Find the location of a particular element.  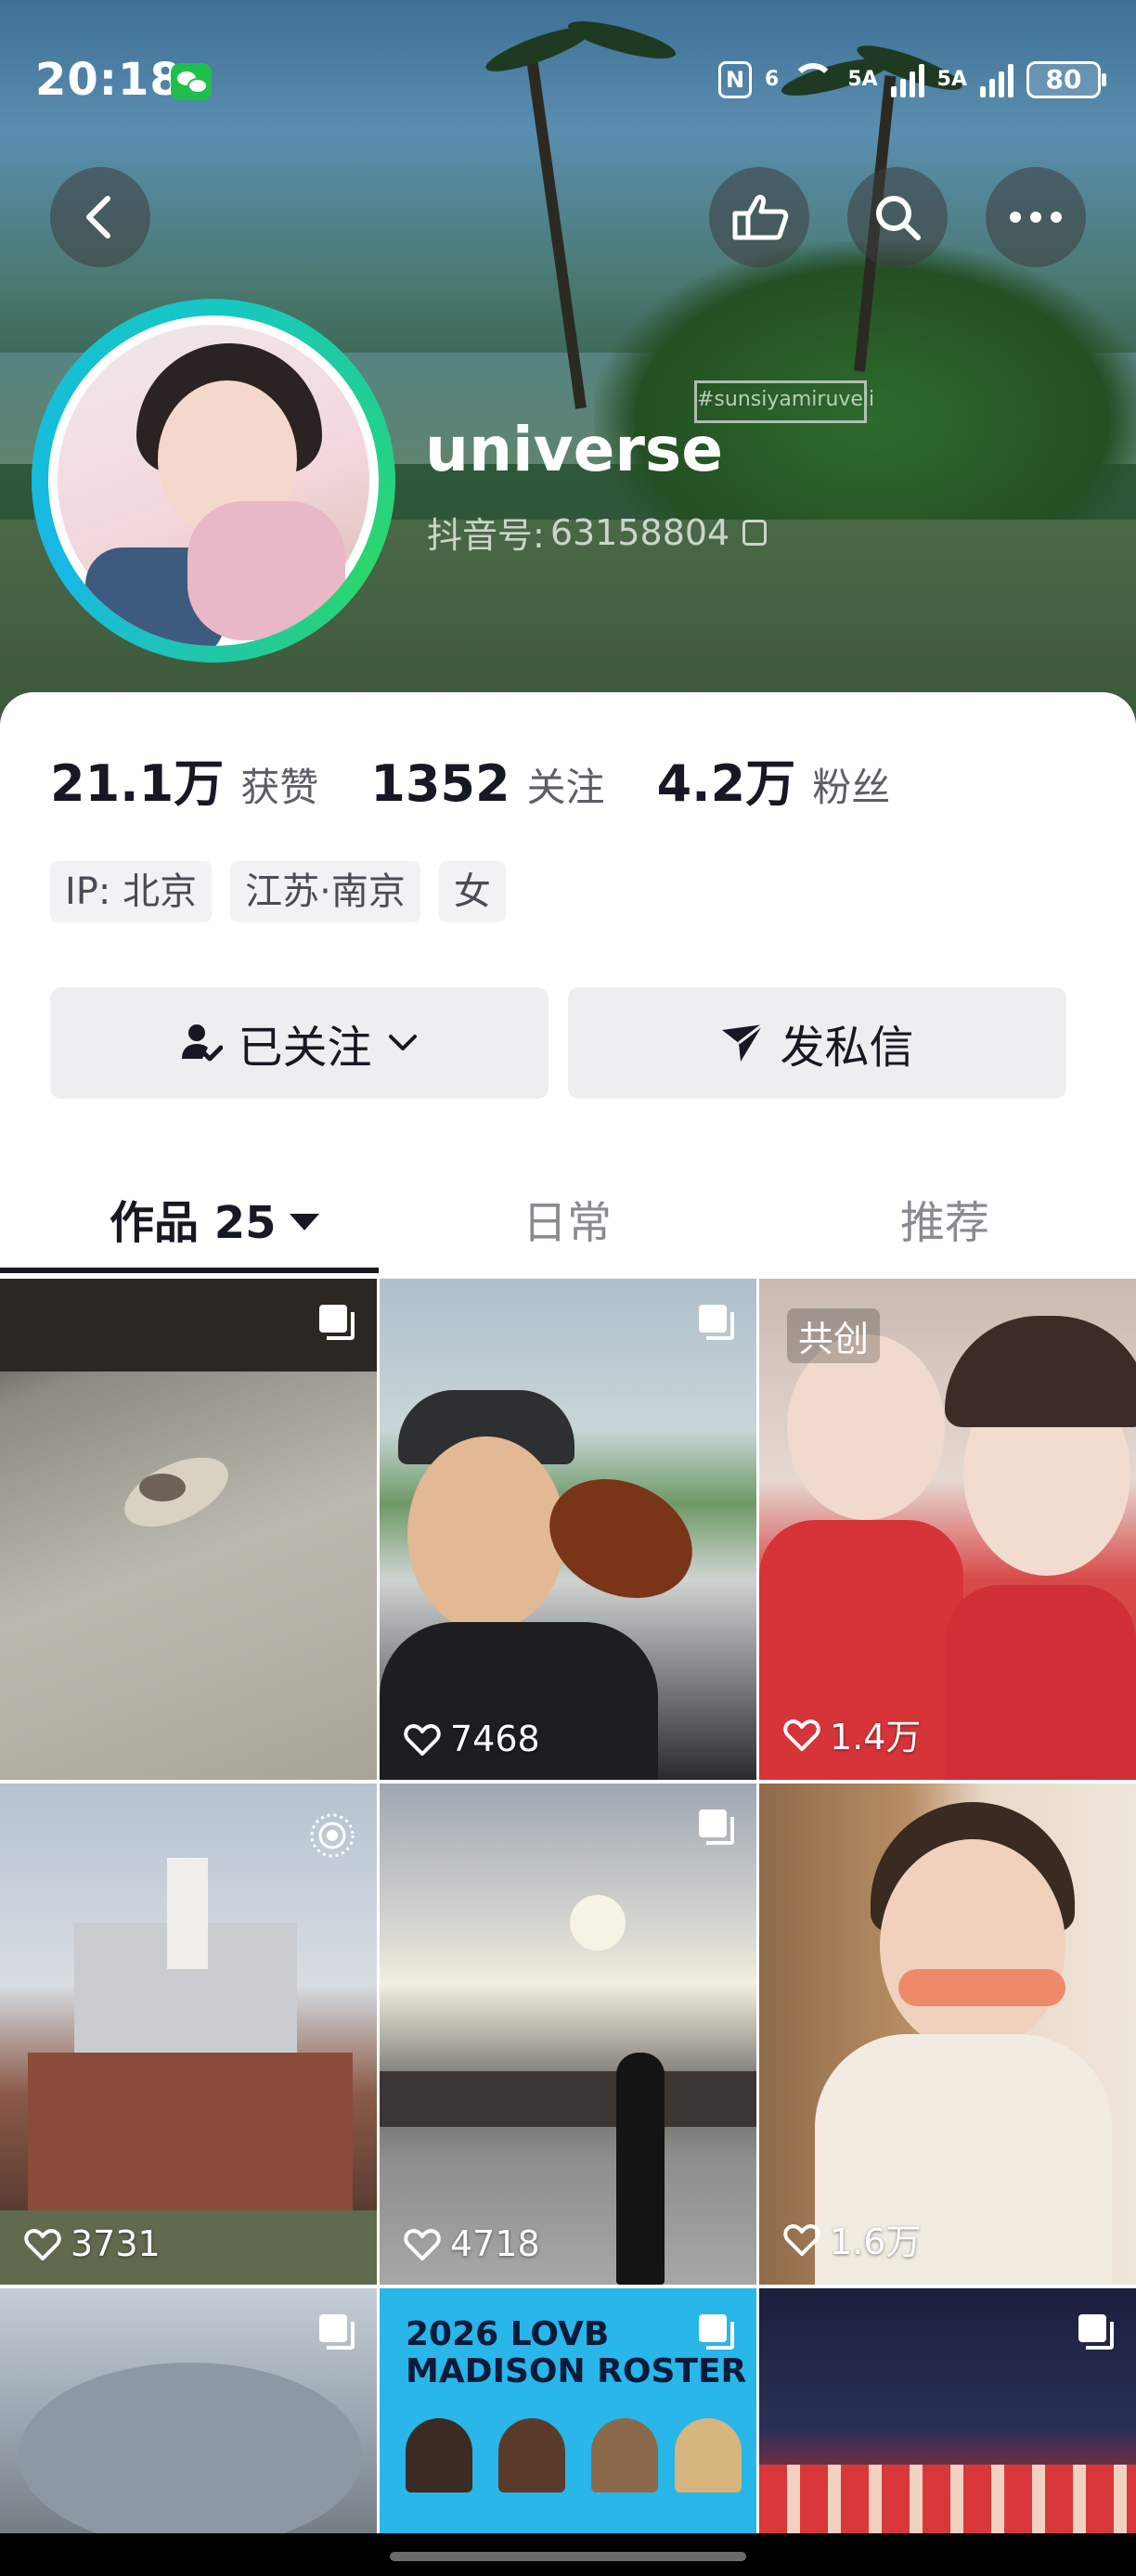

tab-daily: 日常 is located at coordinates (567, 1218).